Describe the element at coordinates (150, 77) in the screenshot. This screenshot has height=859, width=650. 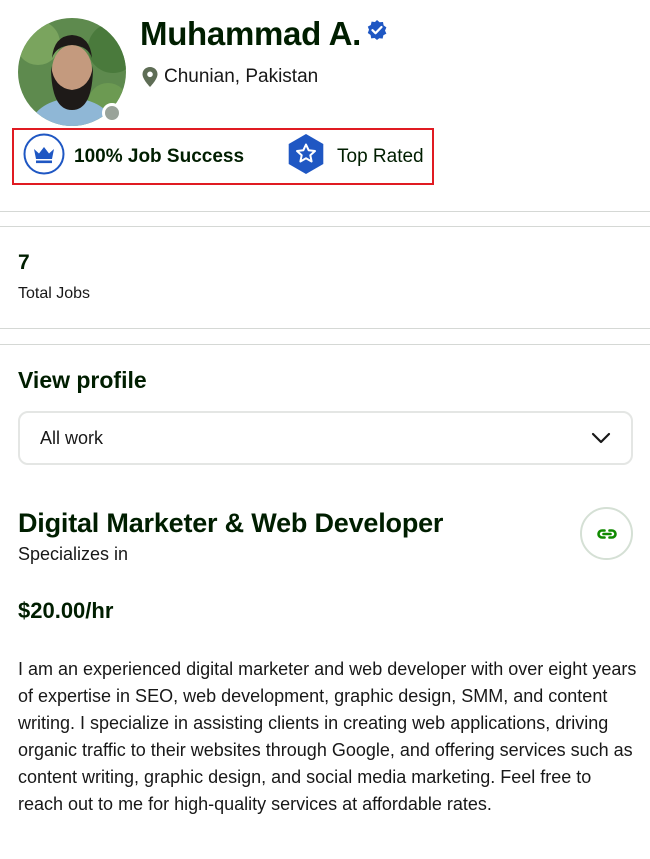
I see `map-pin-icon` at that location.